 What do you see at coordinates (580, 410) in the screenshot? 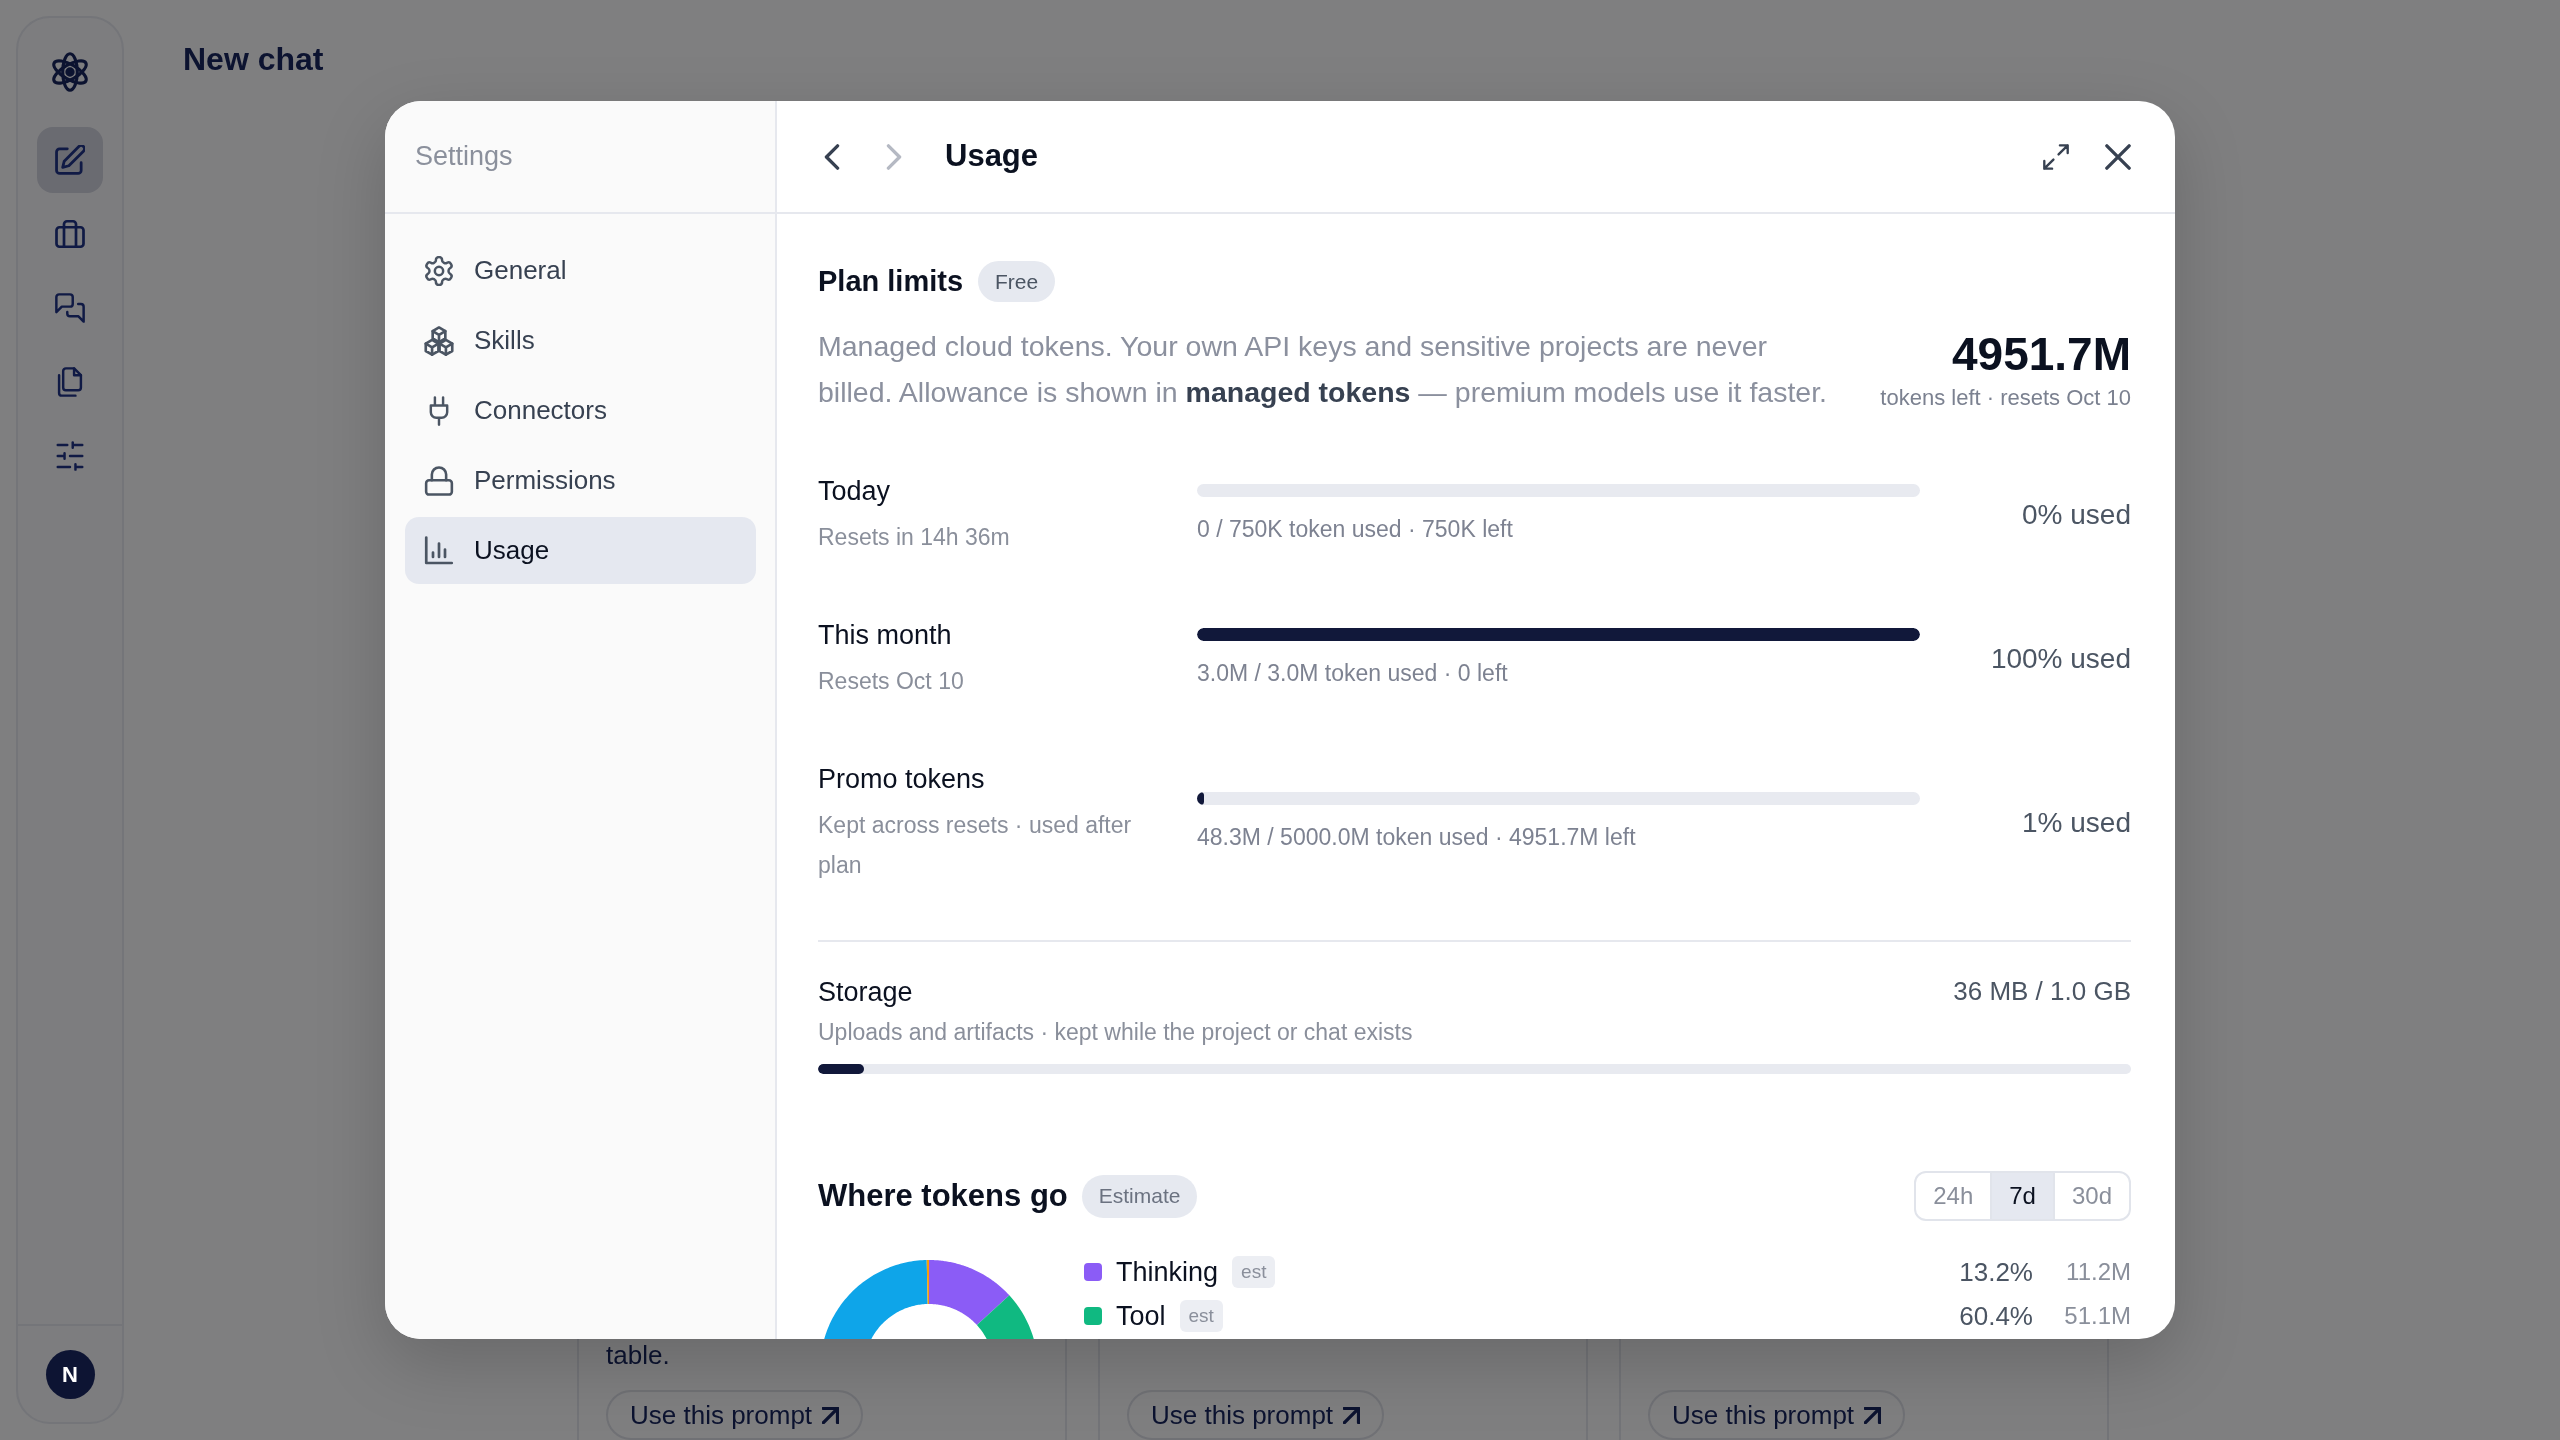
I see `settings-nav-item: Connectors` at bounding box center [580, 410].